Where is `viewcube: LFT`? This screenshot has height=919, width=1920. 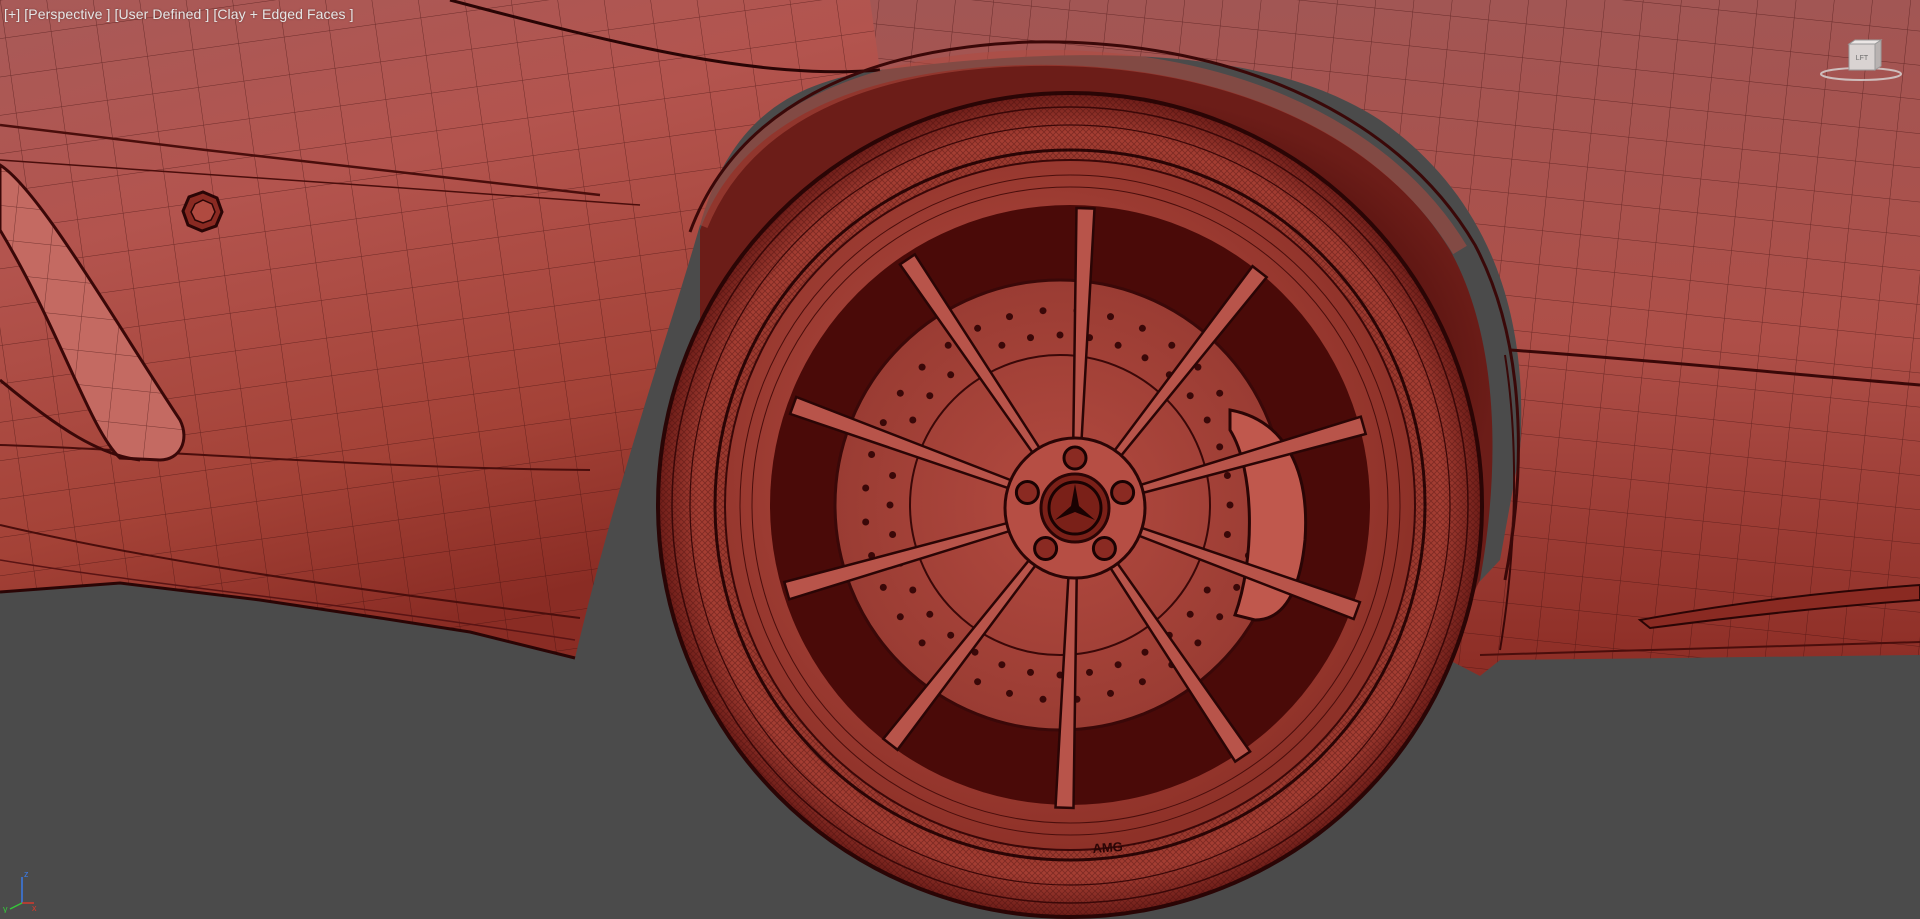 viewcube: LFT is located at coordinates (1861, 63).